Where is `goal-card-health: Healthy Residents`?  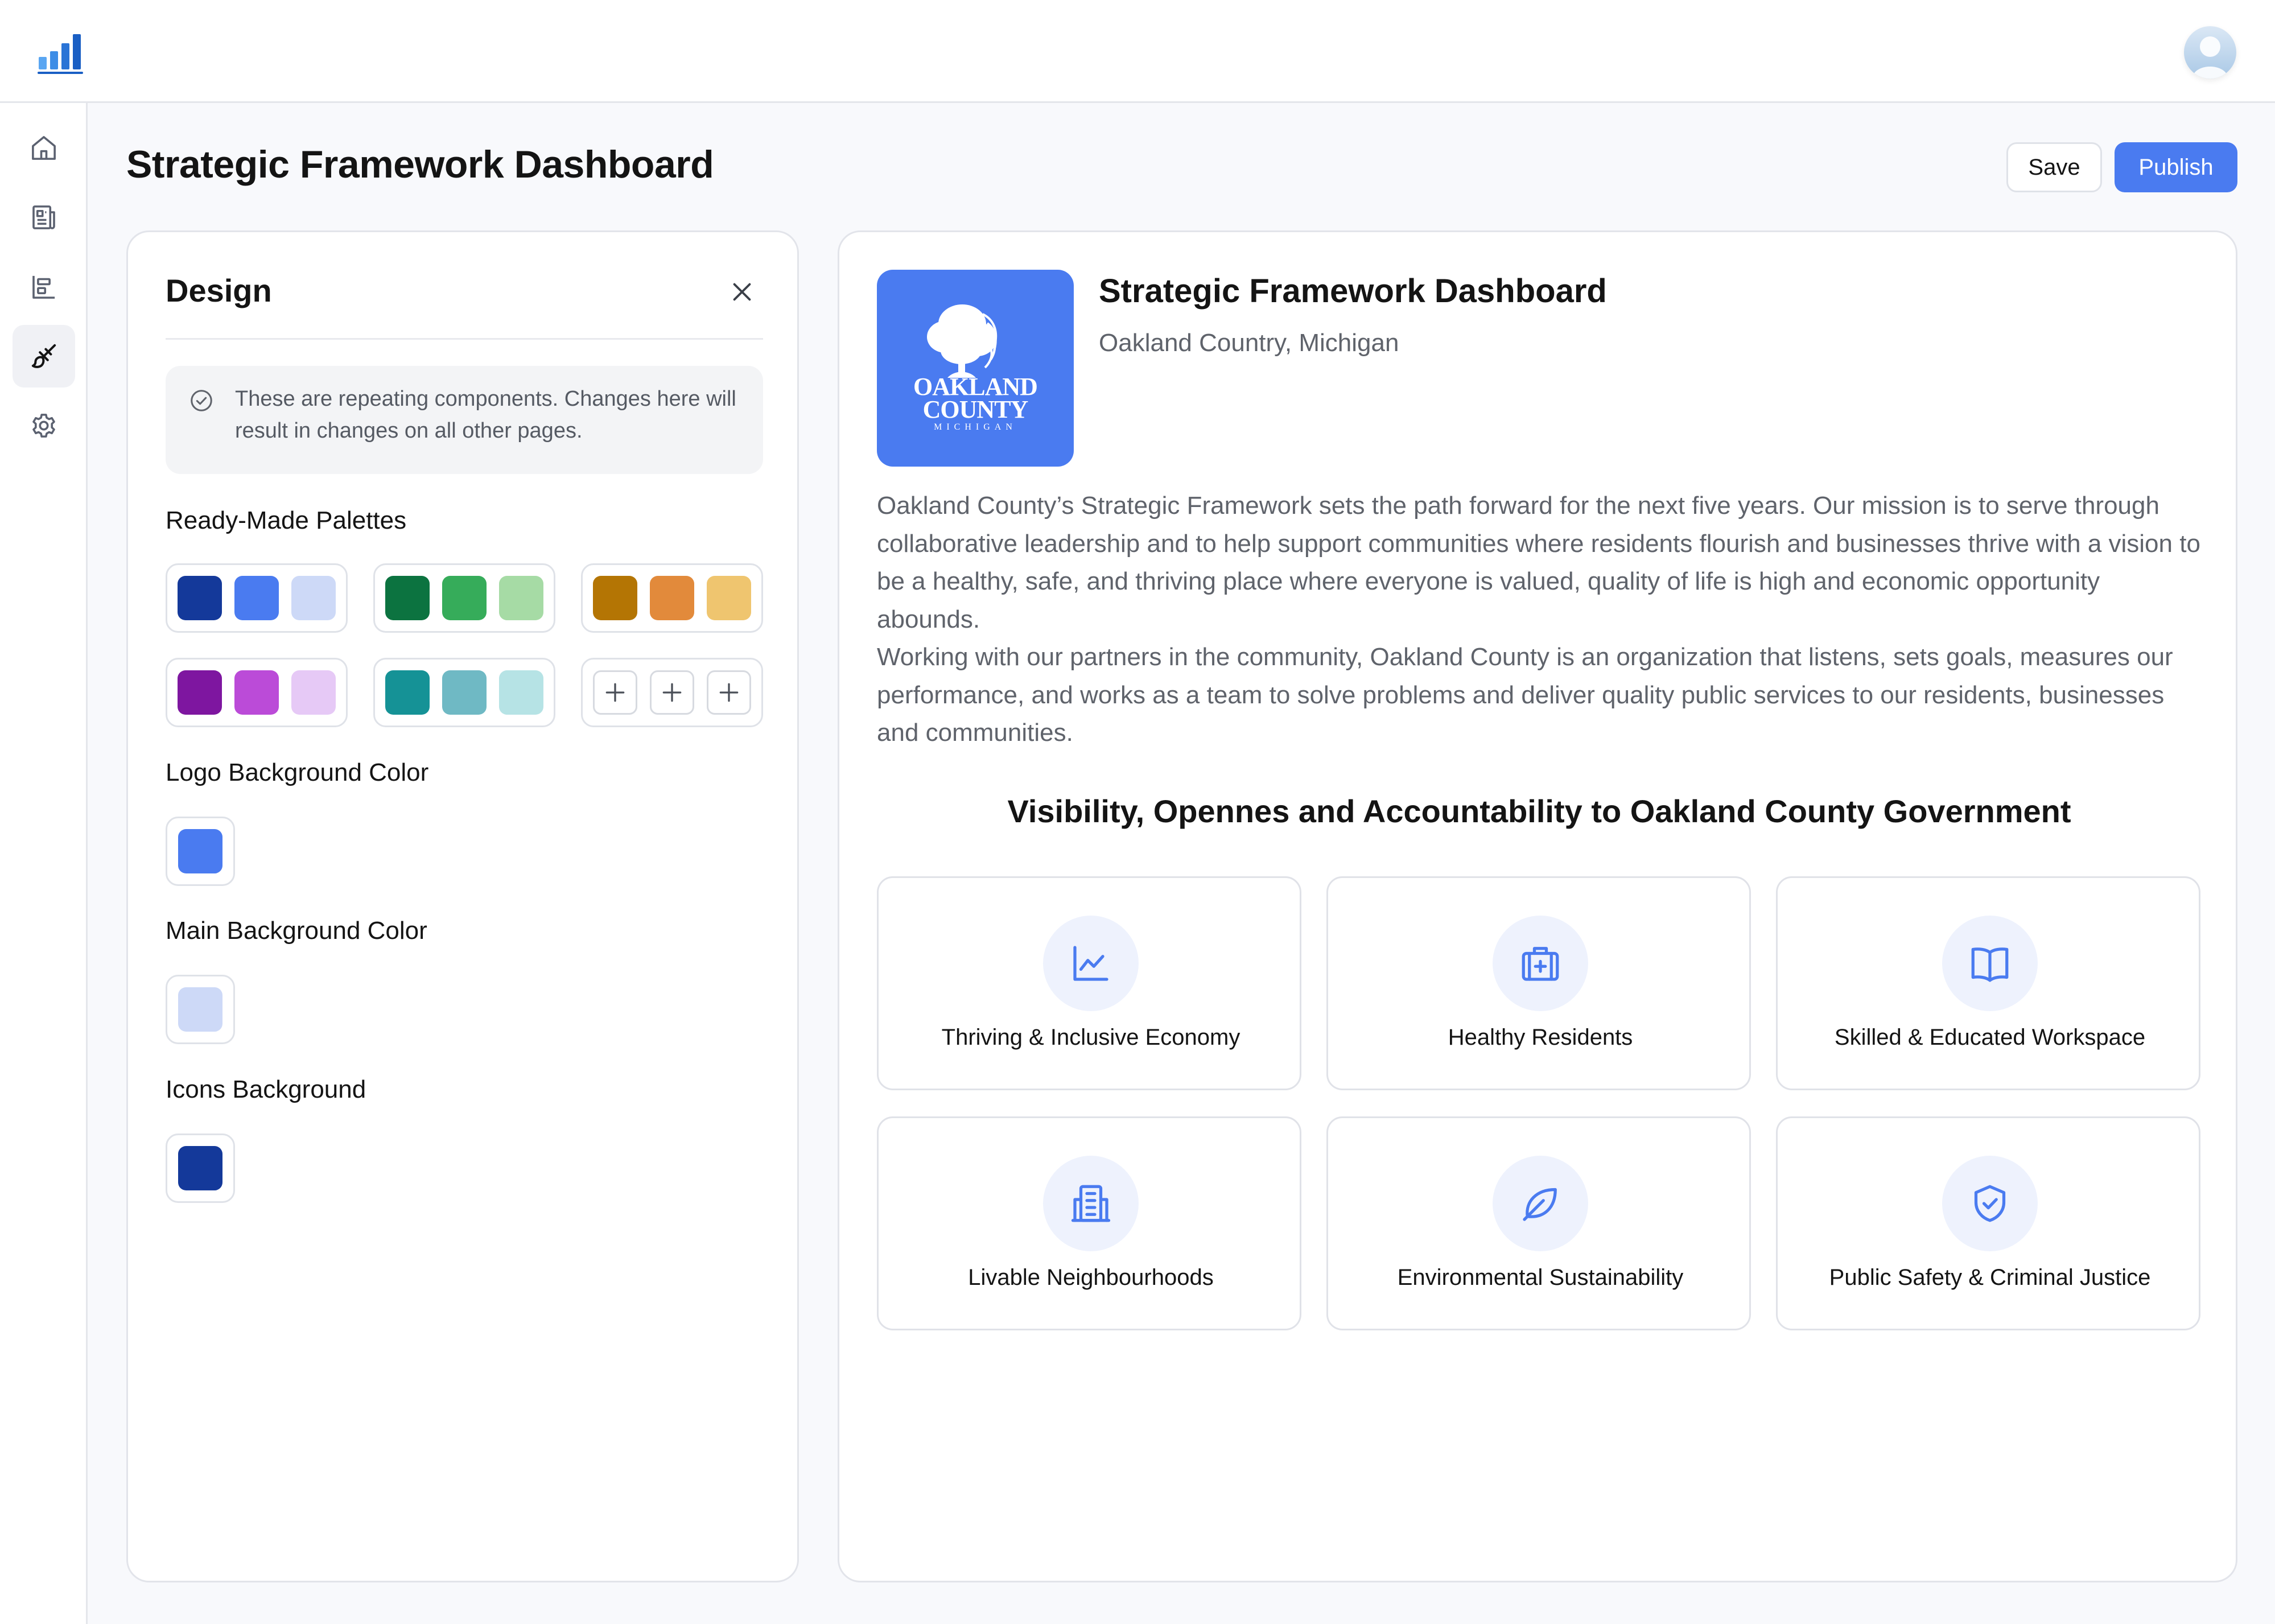
goal-card-health: Healthy Residents is located at coordinates (1538, 983).